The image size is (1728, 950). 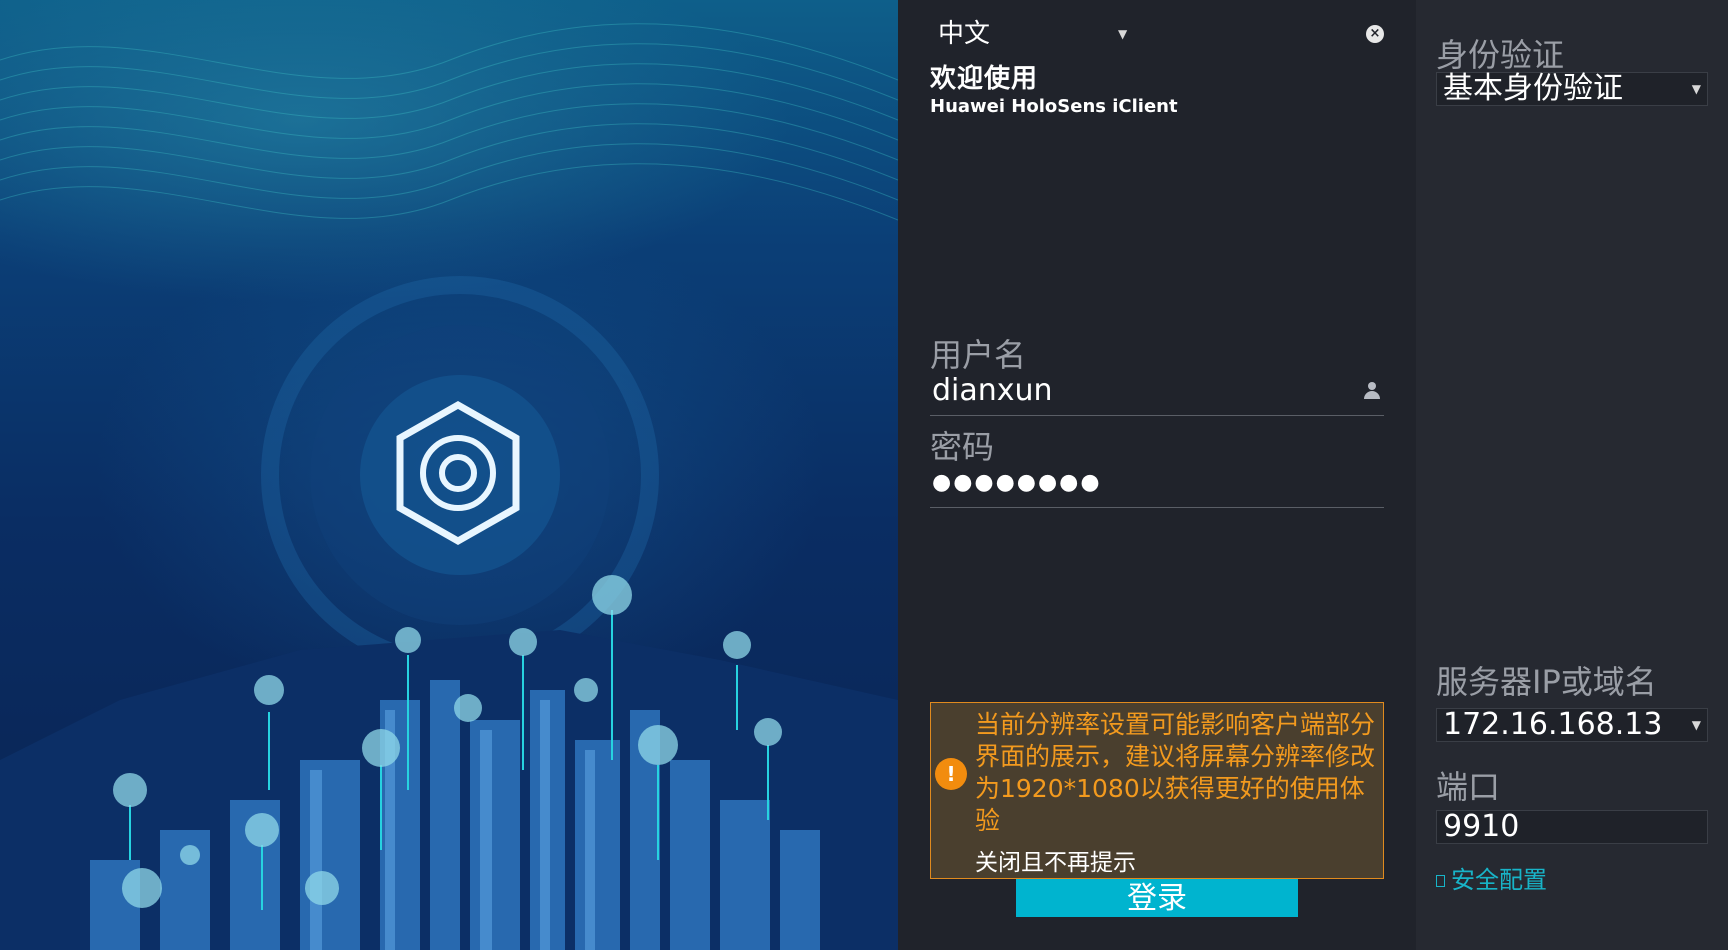 What do you see at coordinates (1468, 787) in the screenshot?
I see `port-label: 端口` at bounding box center [1468, 787].